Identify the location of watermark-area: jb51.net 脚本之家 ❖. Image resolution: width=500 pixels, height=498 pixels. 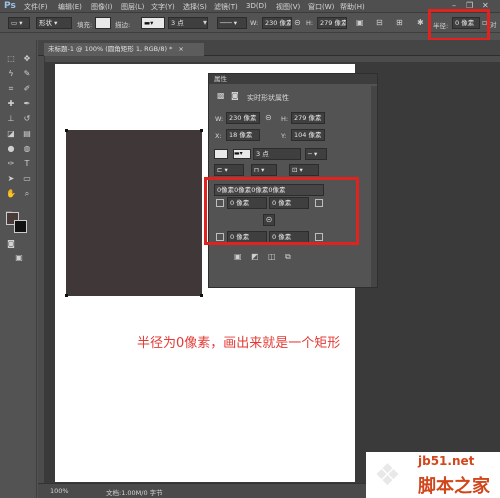
(433, 475).